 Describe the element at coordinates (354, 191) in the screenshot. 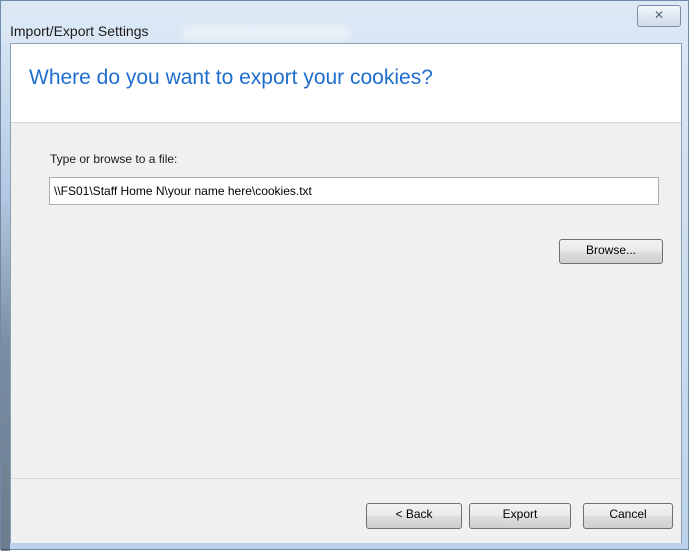

I see `file-path-input` at that location.